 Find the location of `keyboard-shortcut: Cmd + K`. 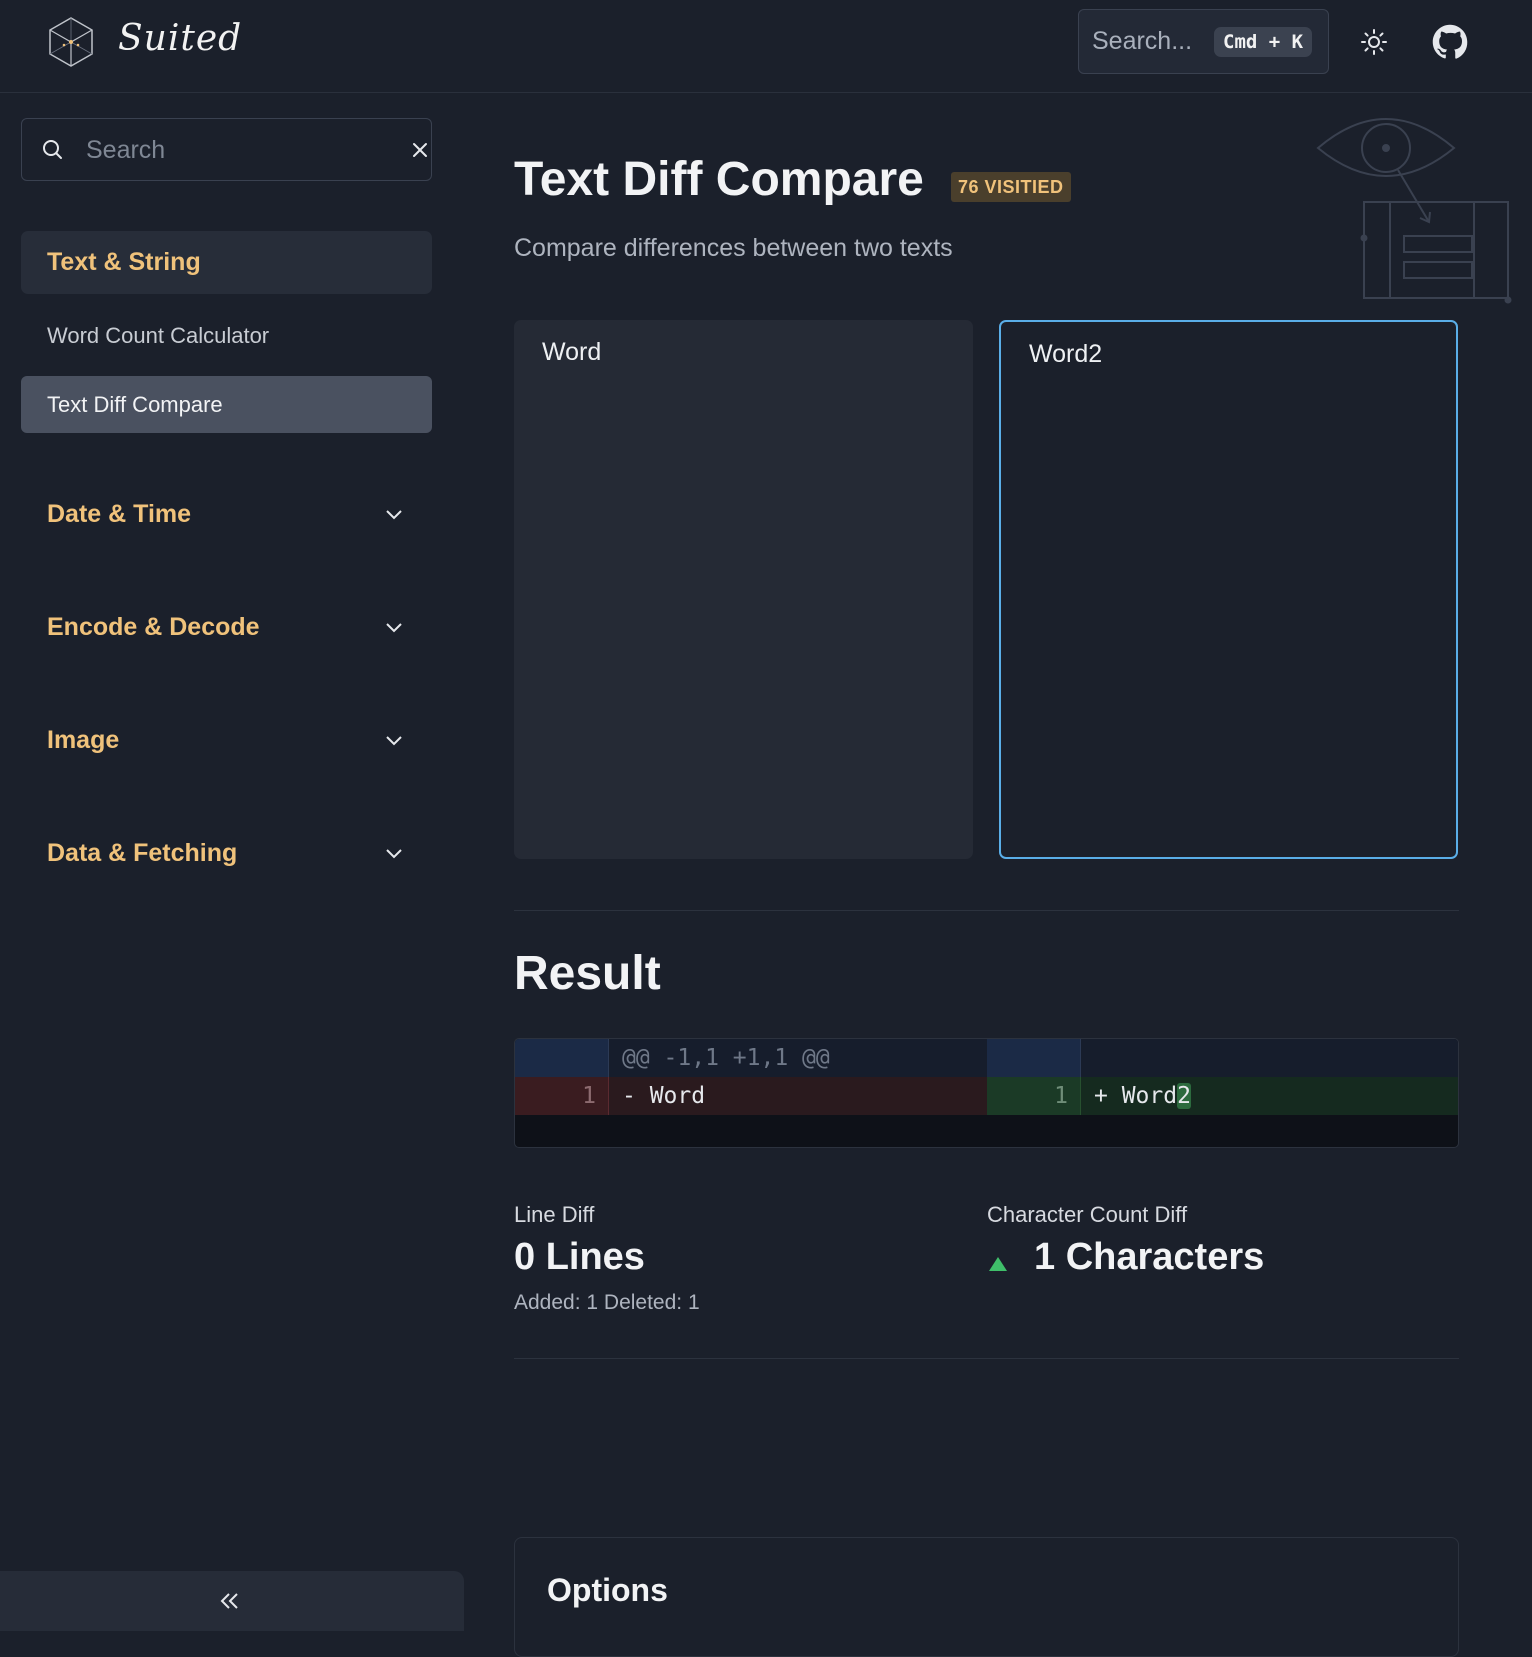

keyboard-shortcut: Cmd + K is located at coordinates (1263, 42).